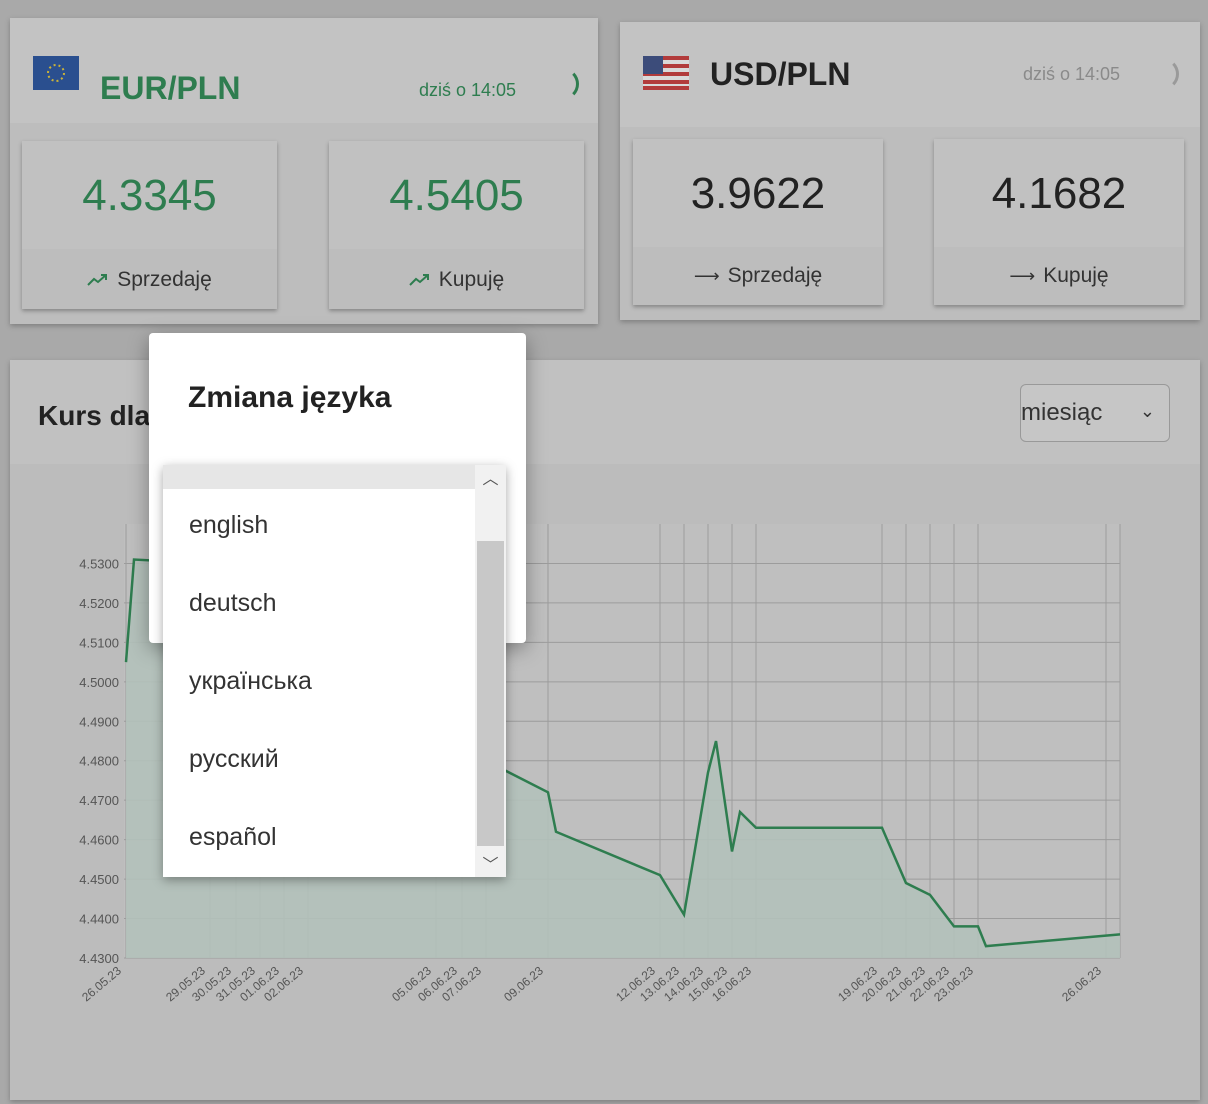  Describe the element at coordinates (456, 195) in the screenshot. I see `eur-buy-value: 4.5405` at that location.